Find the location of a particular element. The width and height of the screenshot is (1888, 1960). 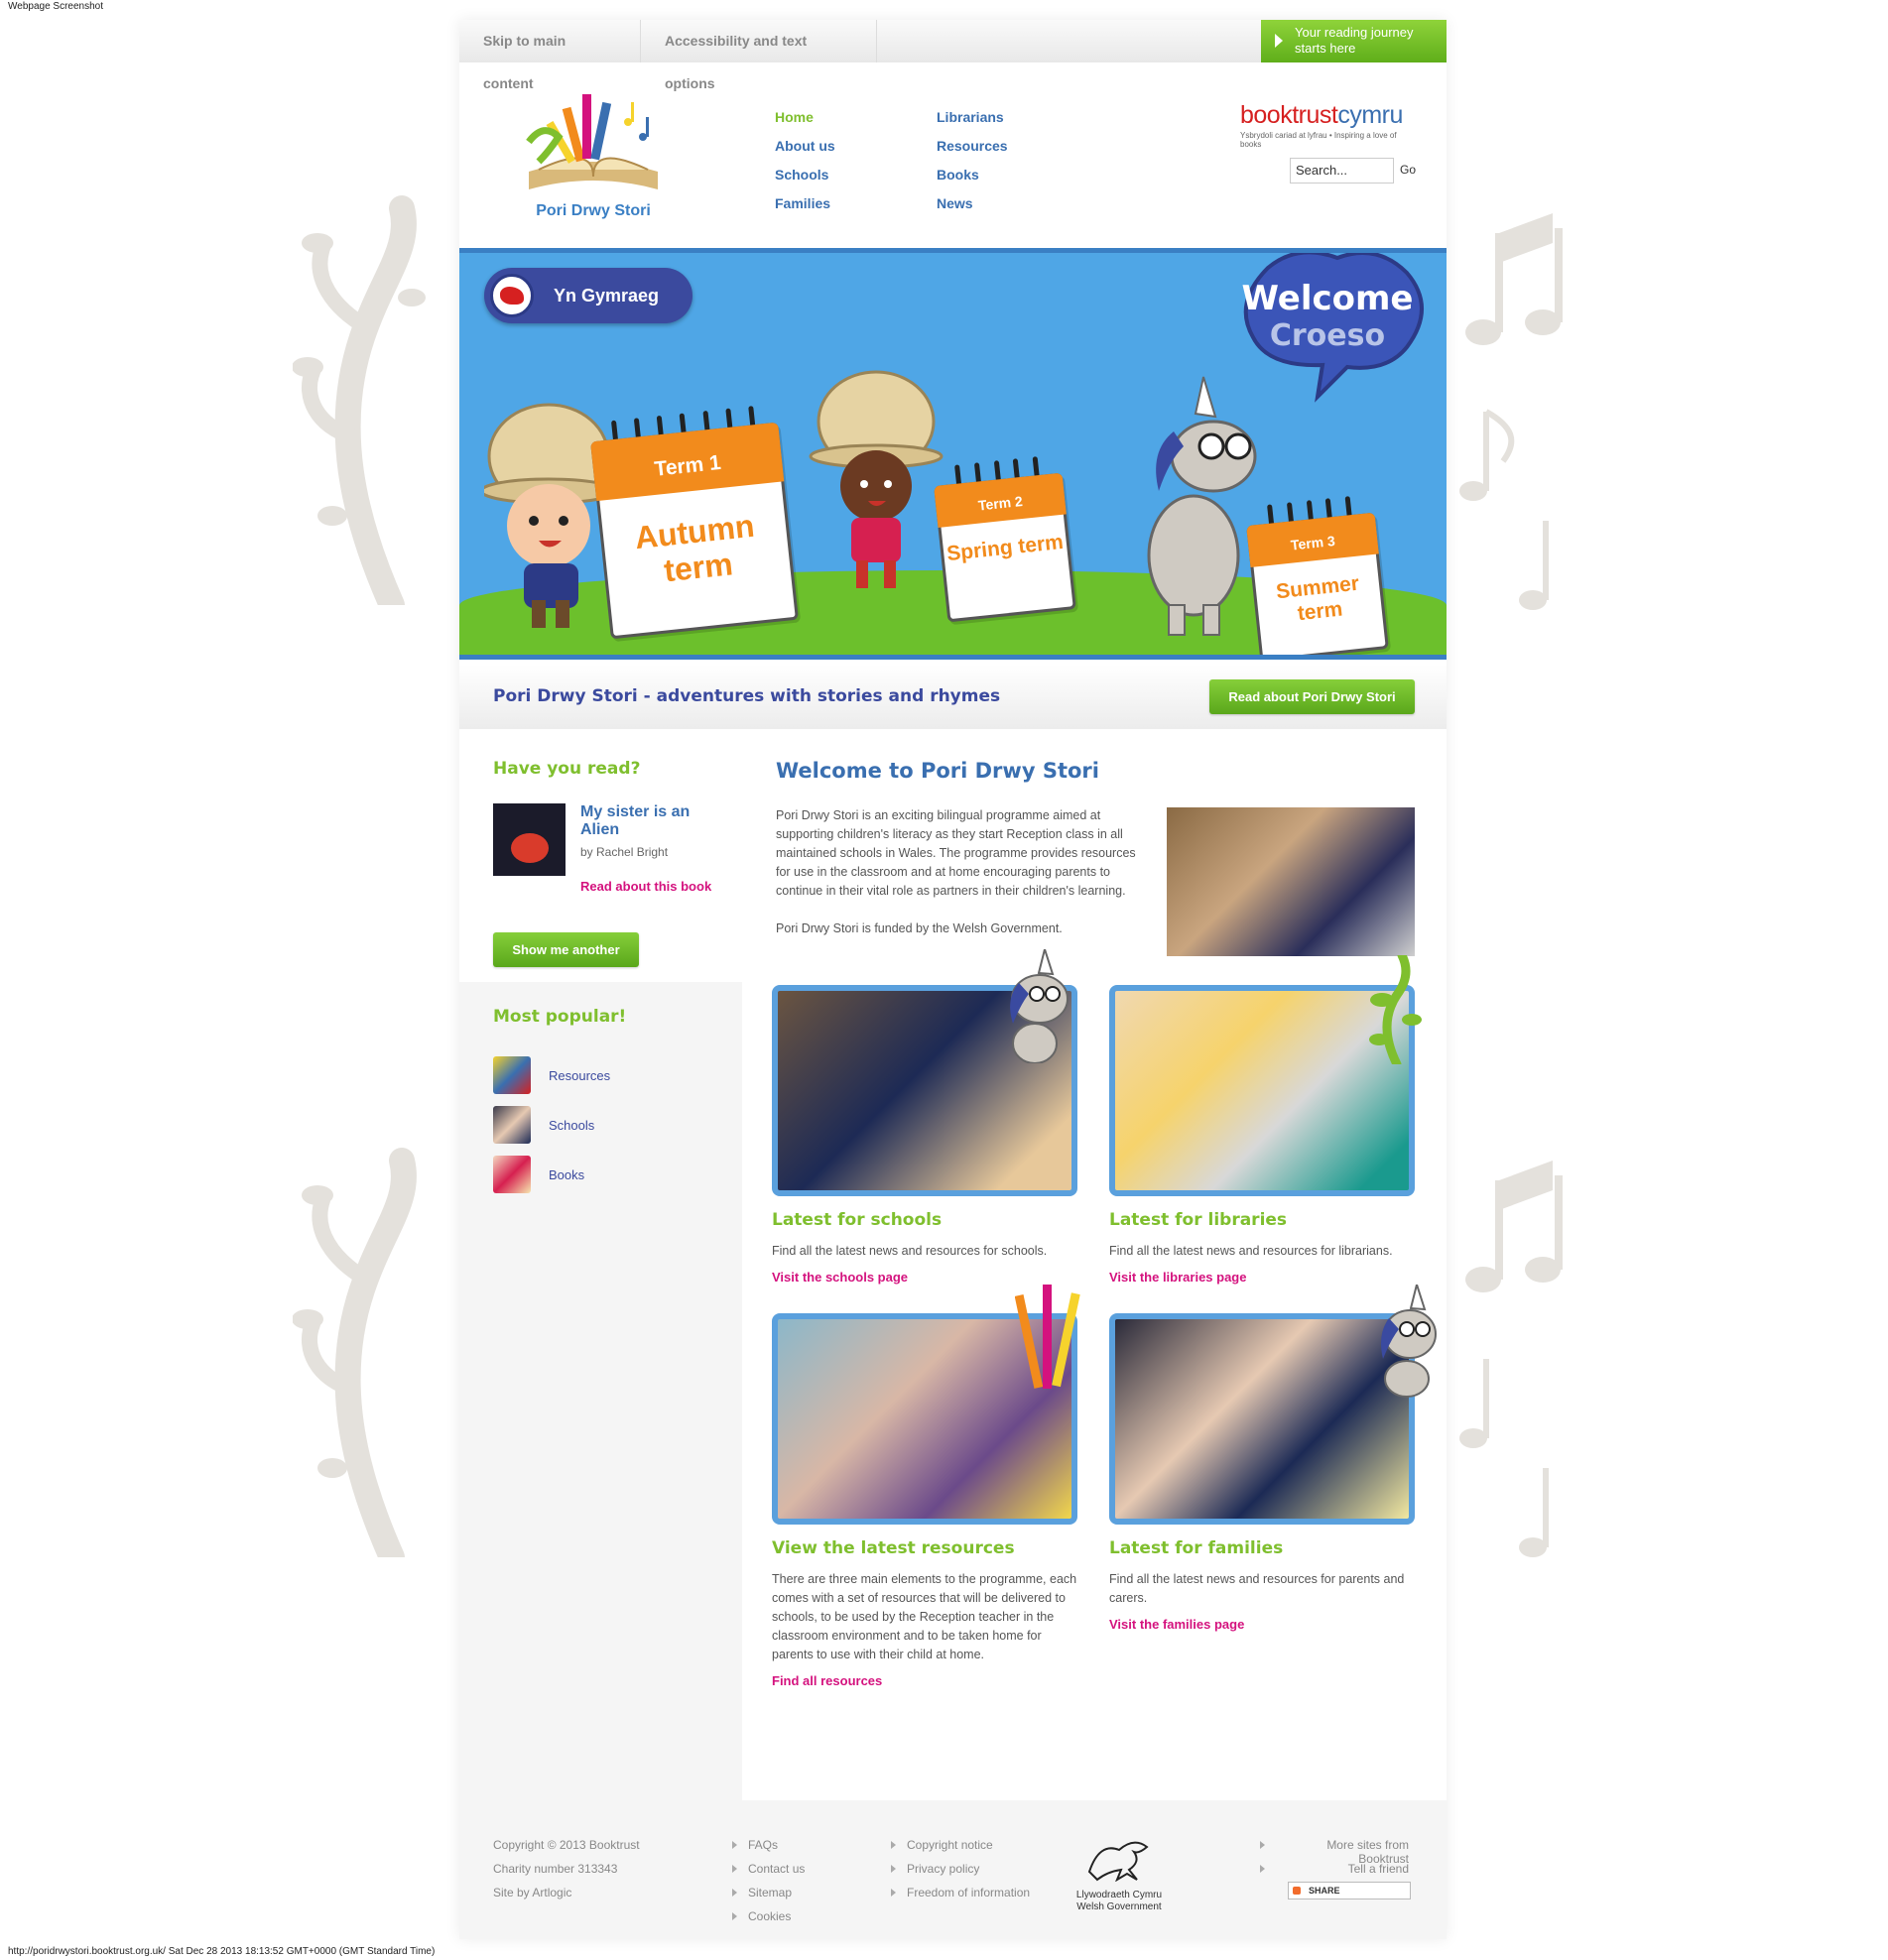

book-author: by Rachel Bright is located at coordinates (624, 852).